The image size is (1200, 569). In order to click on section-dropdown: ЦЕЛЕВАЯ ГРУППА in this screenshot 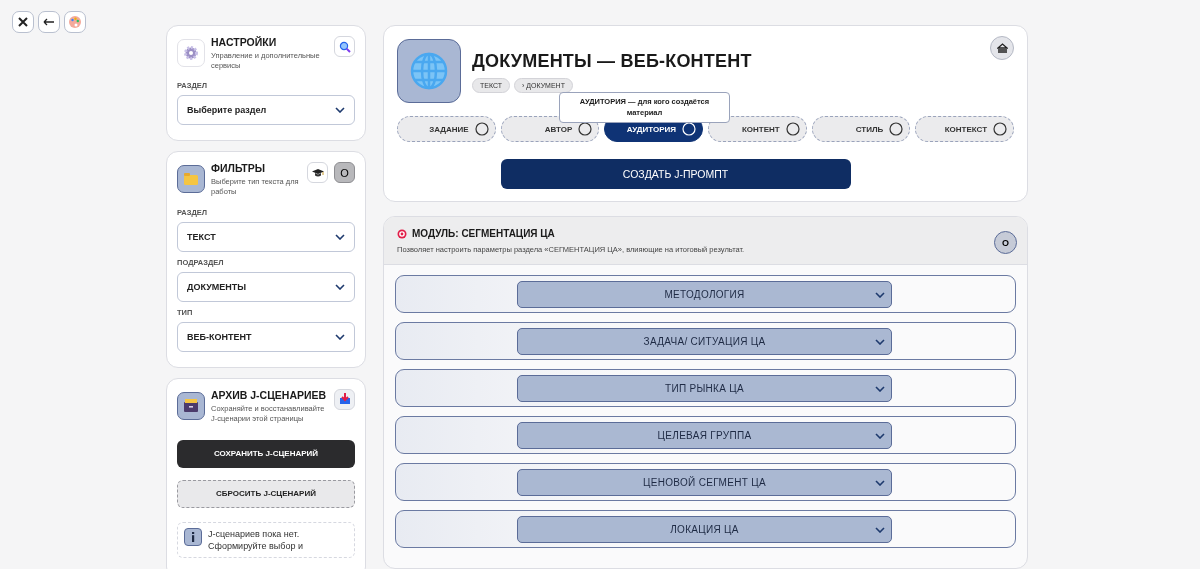, I will do `click(704, 435)`.